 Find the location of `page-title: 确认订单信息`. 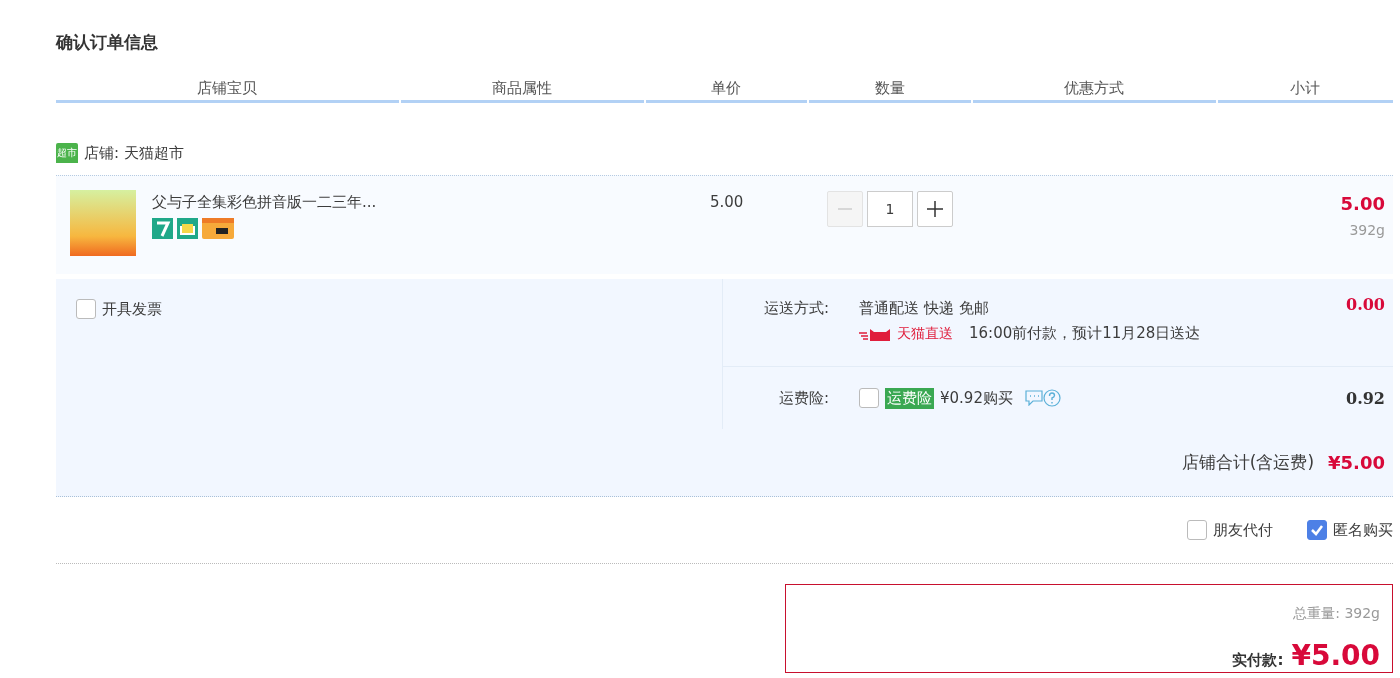

page-title: 确认订单信息 is located at coordinates (107, 42).